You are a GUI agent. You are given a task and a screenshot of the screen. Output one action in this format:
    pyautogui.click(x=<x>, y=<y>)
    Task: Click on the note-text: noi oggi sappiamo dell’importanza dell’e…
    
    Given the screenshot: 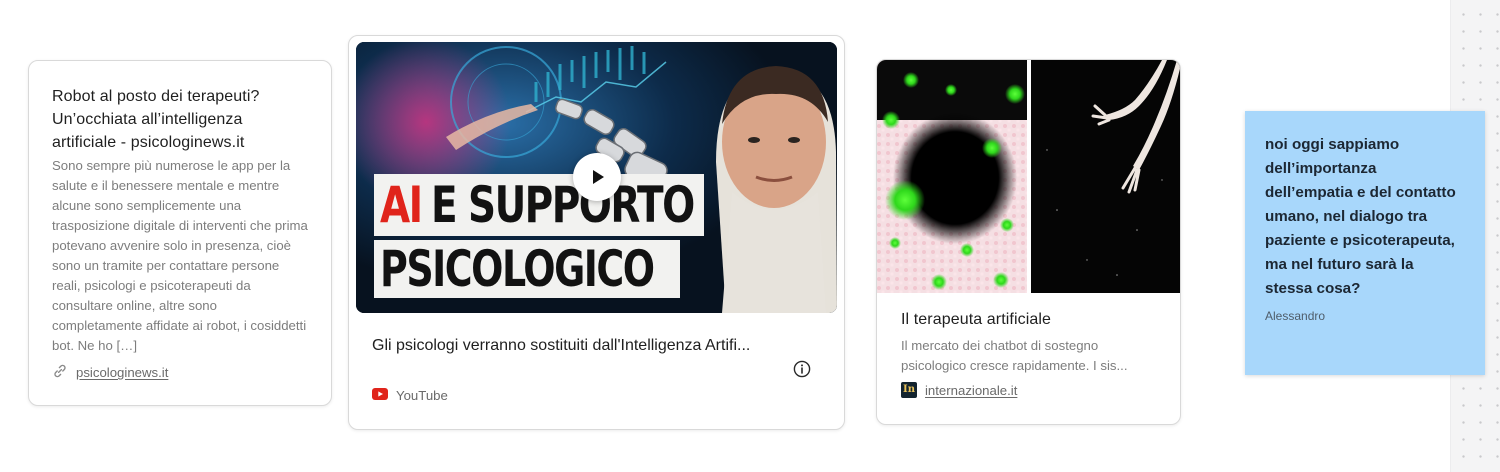 What is the action you would take?
    pyautogui.click(x=1360, y=216)
    